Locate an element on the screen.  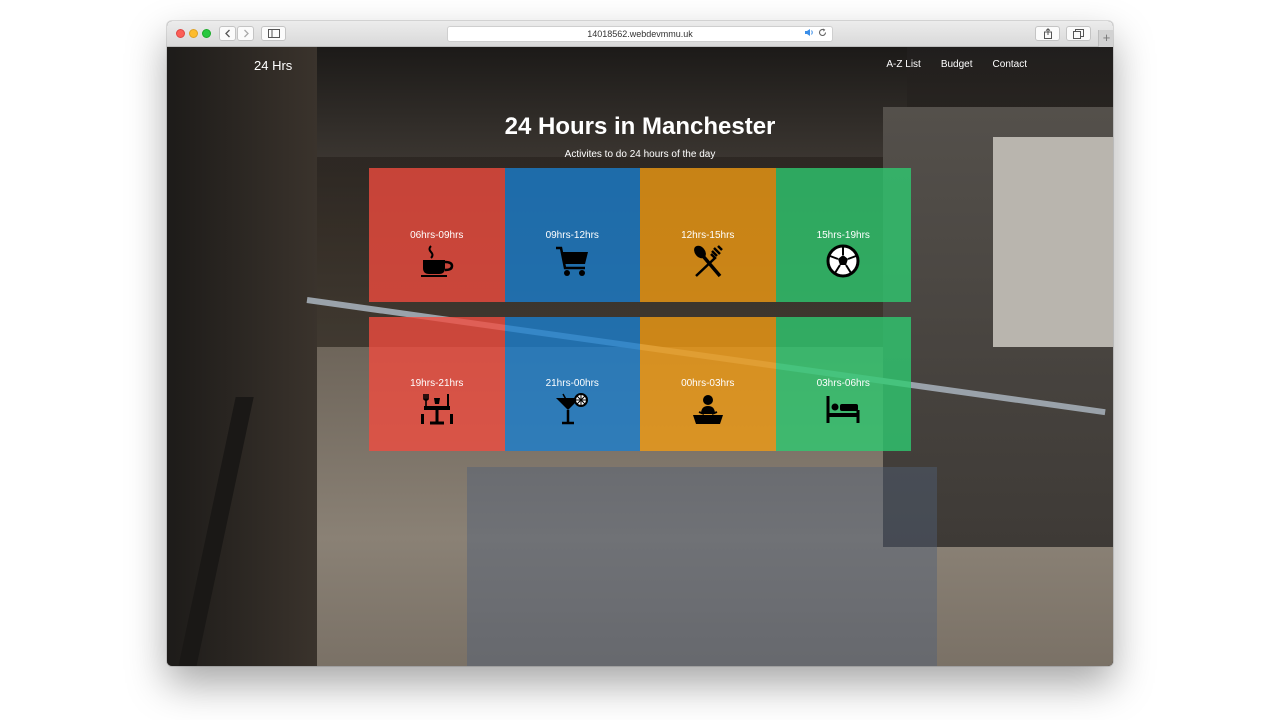
tile-label: 06hrs-09hrs is located at coordinates (437, 235).